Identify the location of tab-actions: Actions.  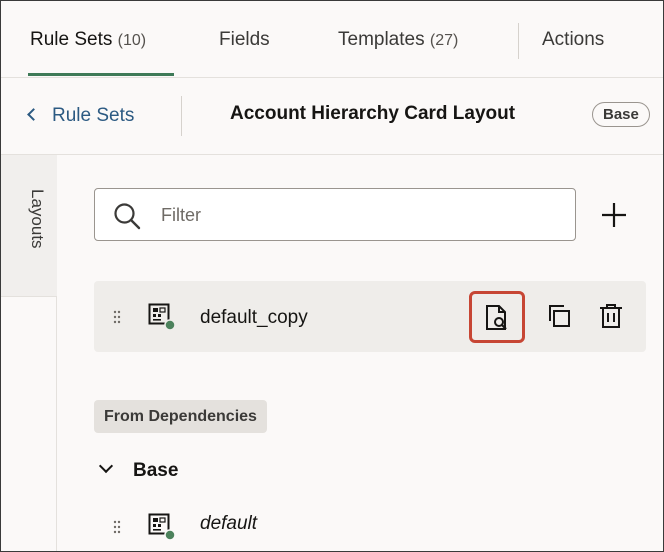
(573, 40).